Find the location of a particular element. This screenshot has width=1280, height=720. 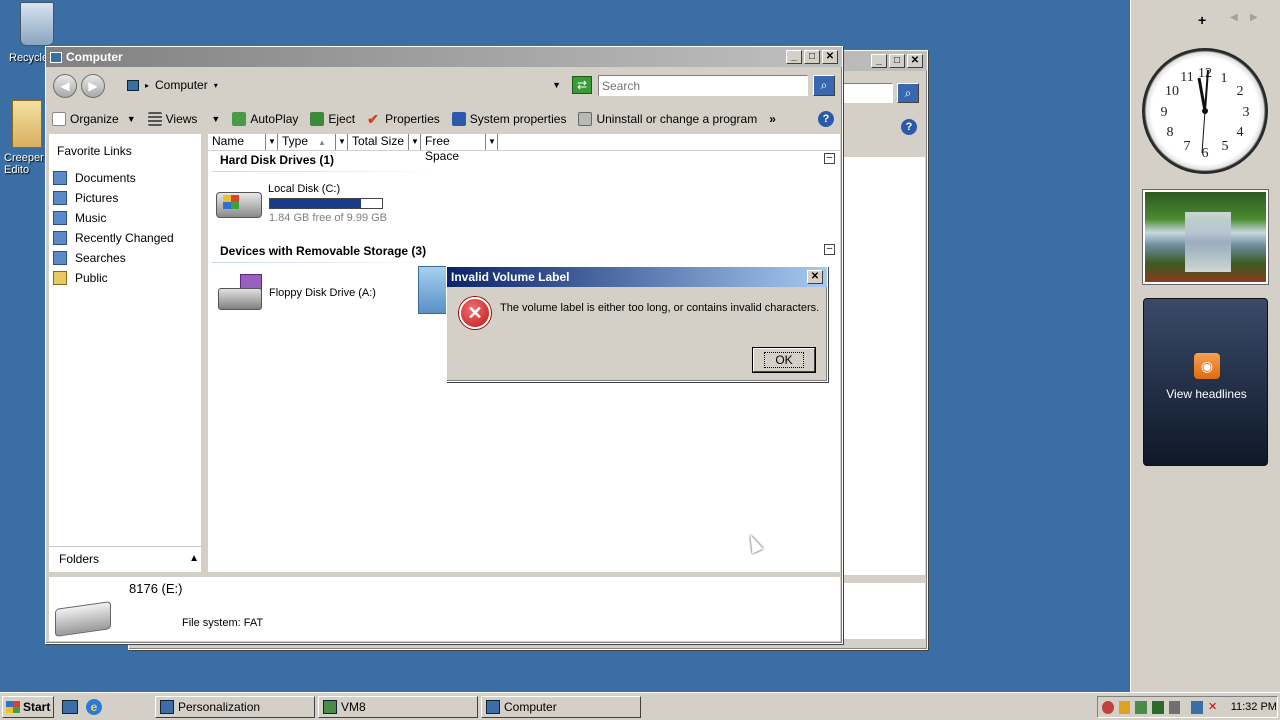

personalization-icon is located at coordinates (167, 707).